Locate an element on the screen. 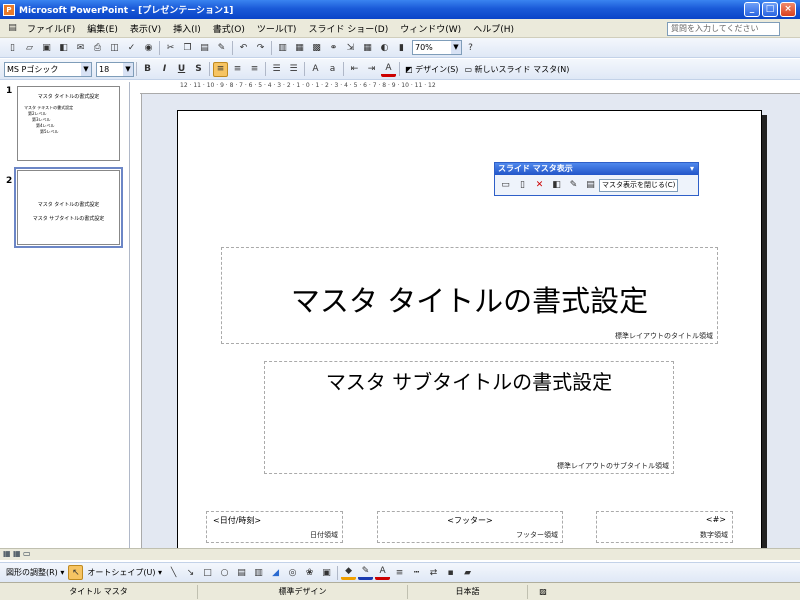 This screenshot has height=600, width=800. menu-slideshow: スライド ショー(D) is located at coordinates (348, 28).